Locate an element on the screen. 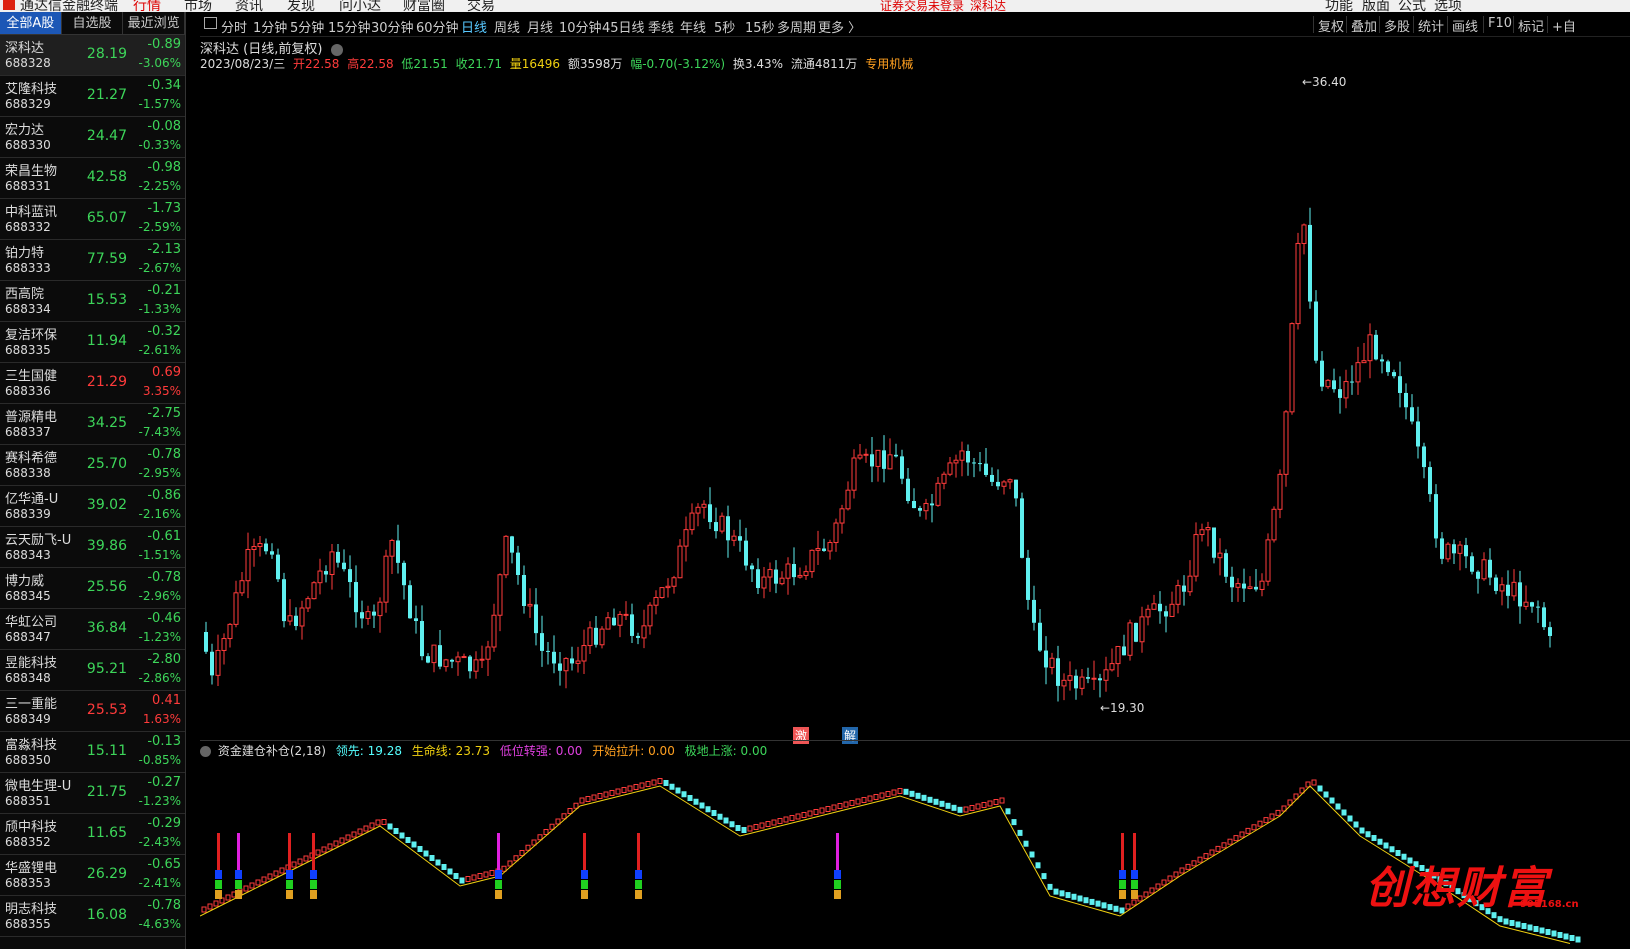  menu-discover: 发现 is located at coordinates (301, 6).